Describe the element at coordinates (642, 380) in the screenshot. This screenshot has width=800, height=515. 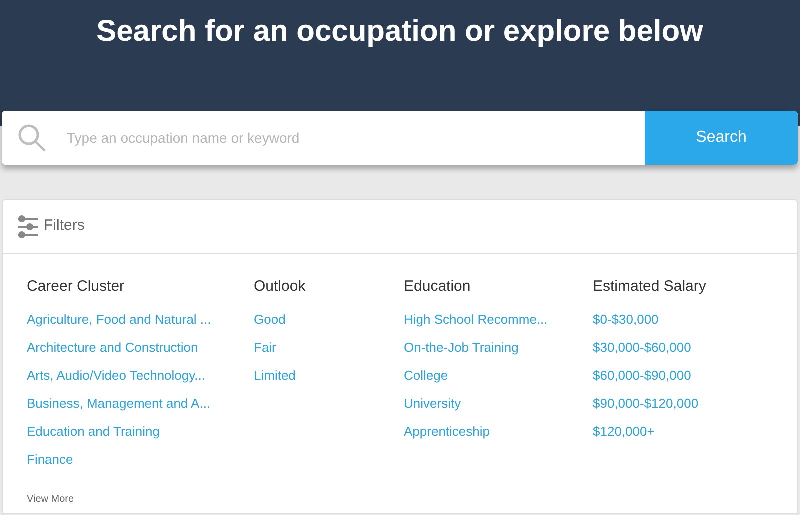
I see `filter-link: $60,000-$90,000` at that location.